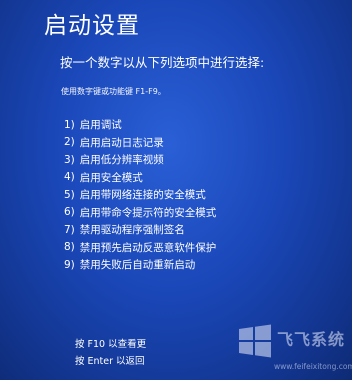 This screenshot has width=352, height=380. I want to click on option-enable-safe-mode: 4) 启用安全模式, so click(140, 178).